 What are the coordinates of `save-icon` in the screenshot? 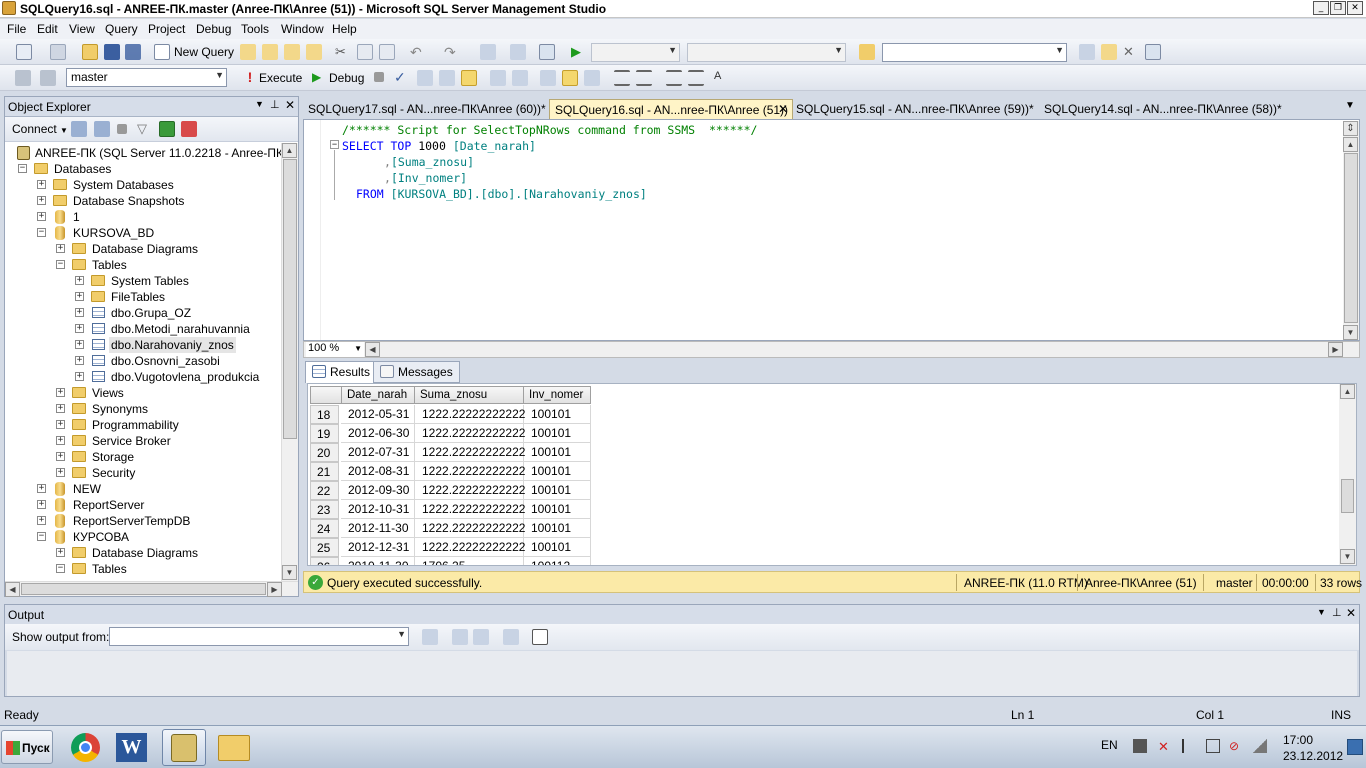 It's located at (112, 52).